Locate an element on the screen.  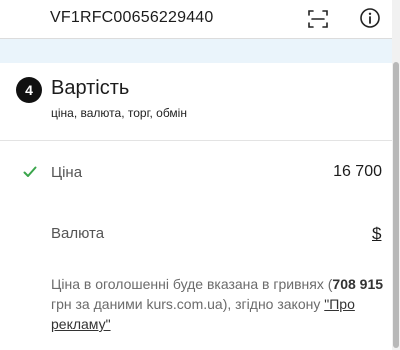
price-row: Ціна 16 700 is located at coordinates (196, 173).